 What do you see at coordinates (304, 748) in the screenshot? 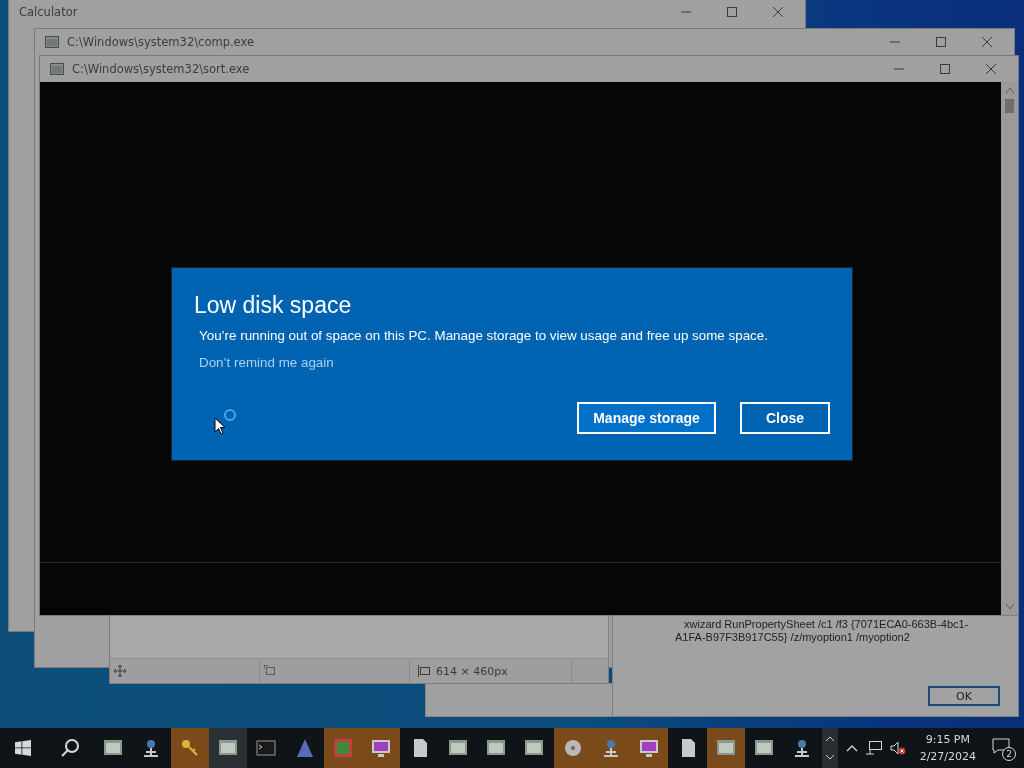
I see `triangle-icon` at bounding box center [304, 748].